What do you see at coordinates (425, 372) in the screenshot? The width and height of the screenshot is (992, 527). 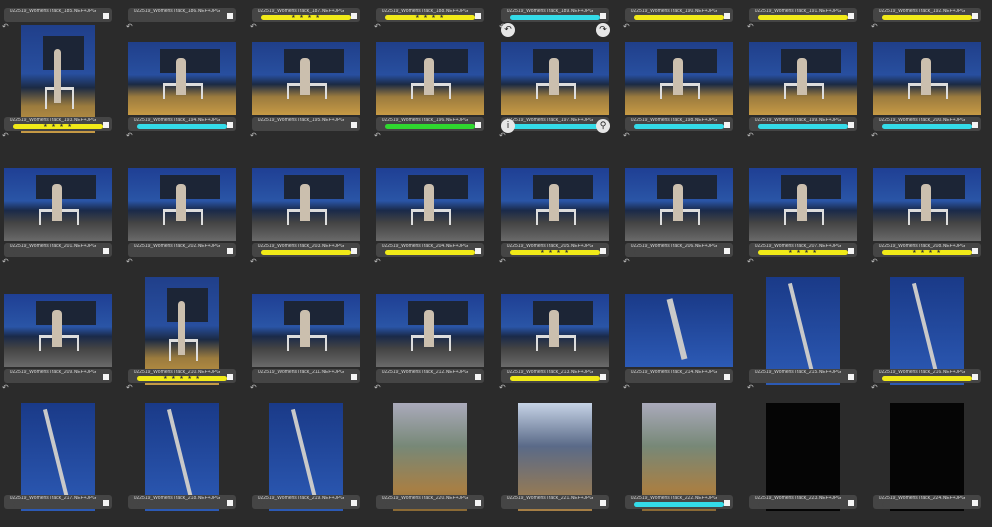 I see `filename-label: 022519_WomensTrack_212.NEF+JPG` at bounding box center [425, 372].